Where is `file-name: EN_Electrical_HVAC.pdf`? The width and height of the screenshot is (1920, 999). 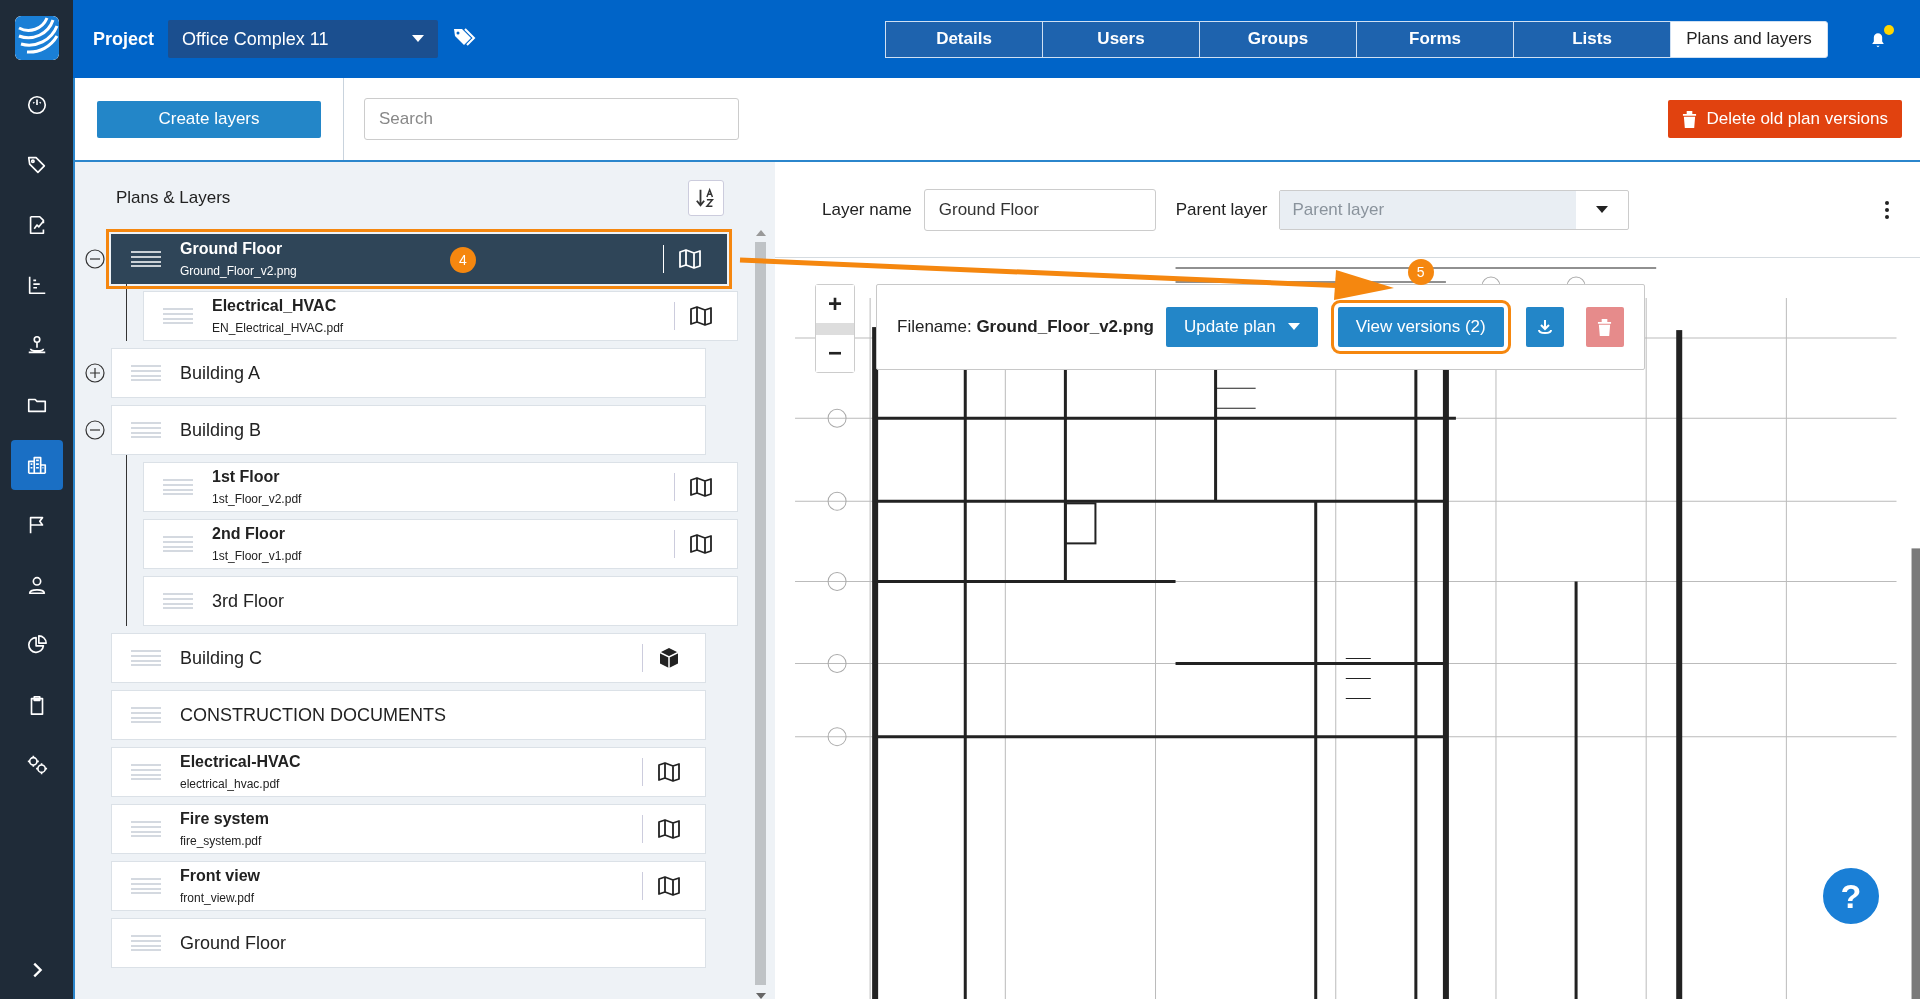
file-name: EN_Electrical_HVAC.pdf is located at coordinates (278, 328).